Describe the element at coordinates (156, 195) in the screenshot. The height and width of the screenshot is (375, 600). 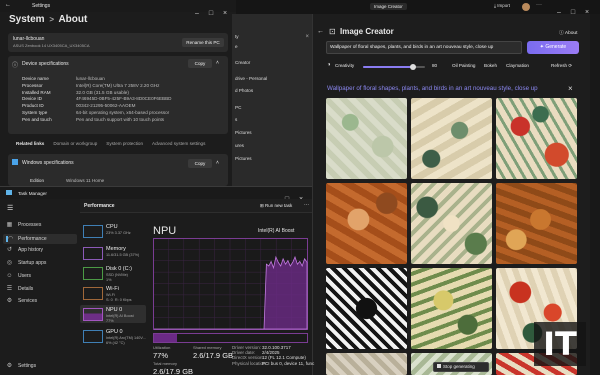
I see `taskmgr-titlebar: Task Manager –□×` at that location.